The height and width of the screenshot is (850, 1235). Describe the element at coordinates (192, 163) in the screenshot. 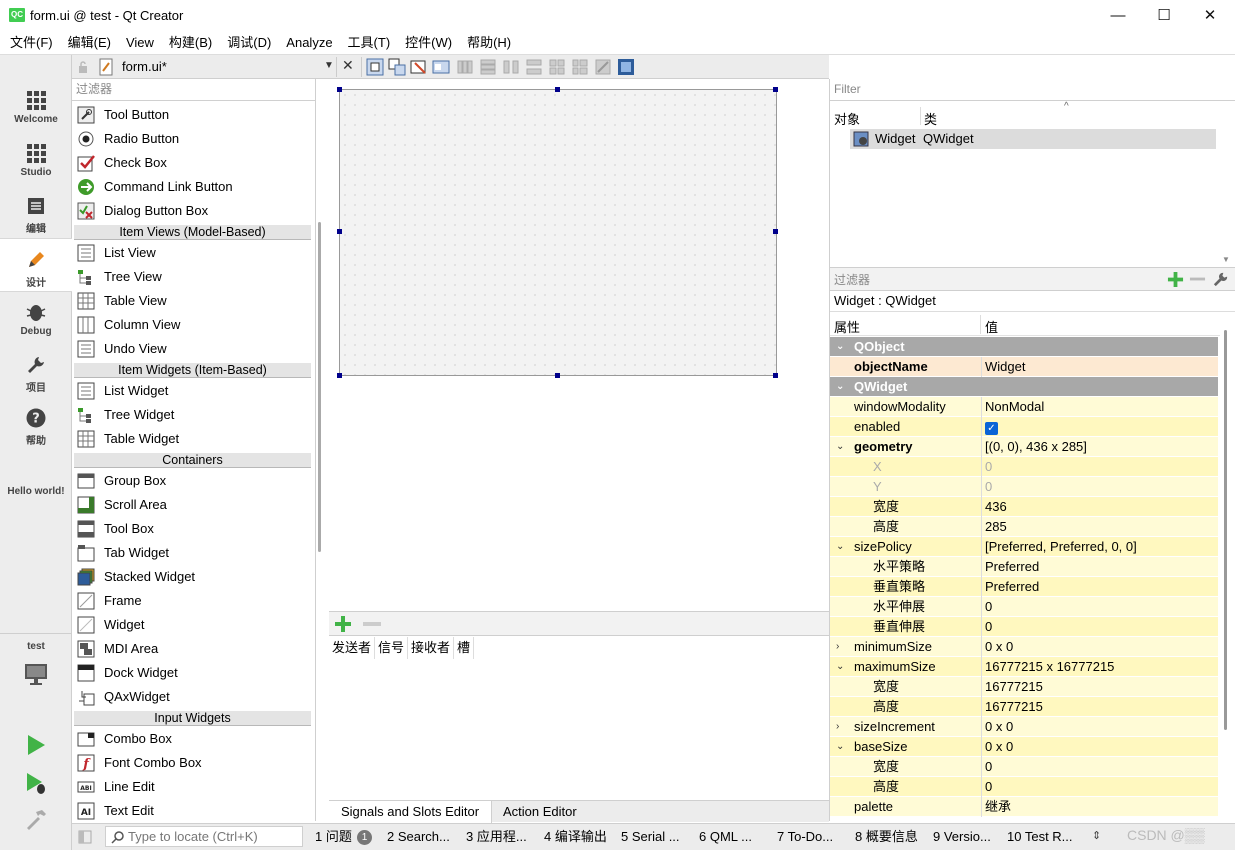

I see `widget-check-box: Check Box` at that location.